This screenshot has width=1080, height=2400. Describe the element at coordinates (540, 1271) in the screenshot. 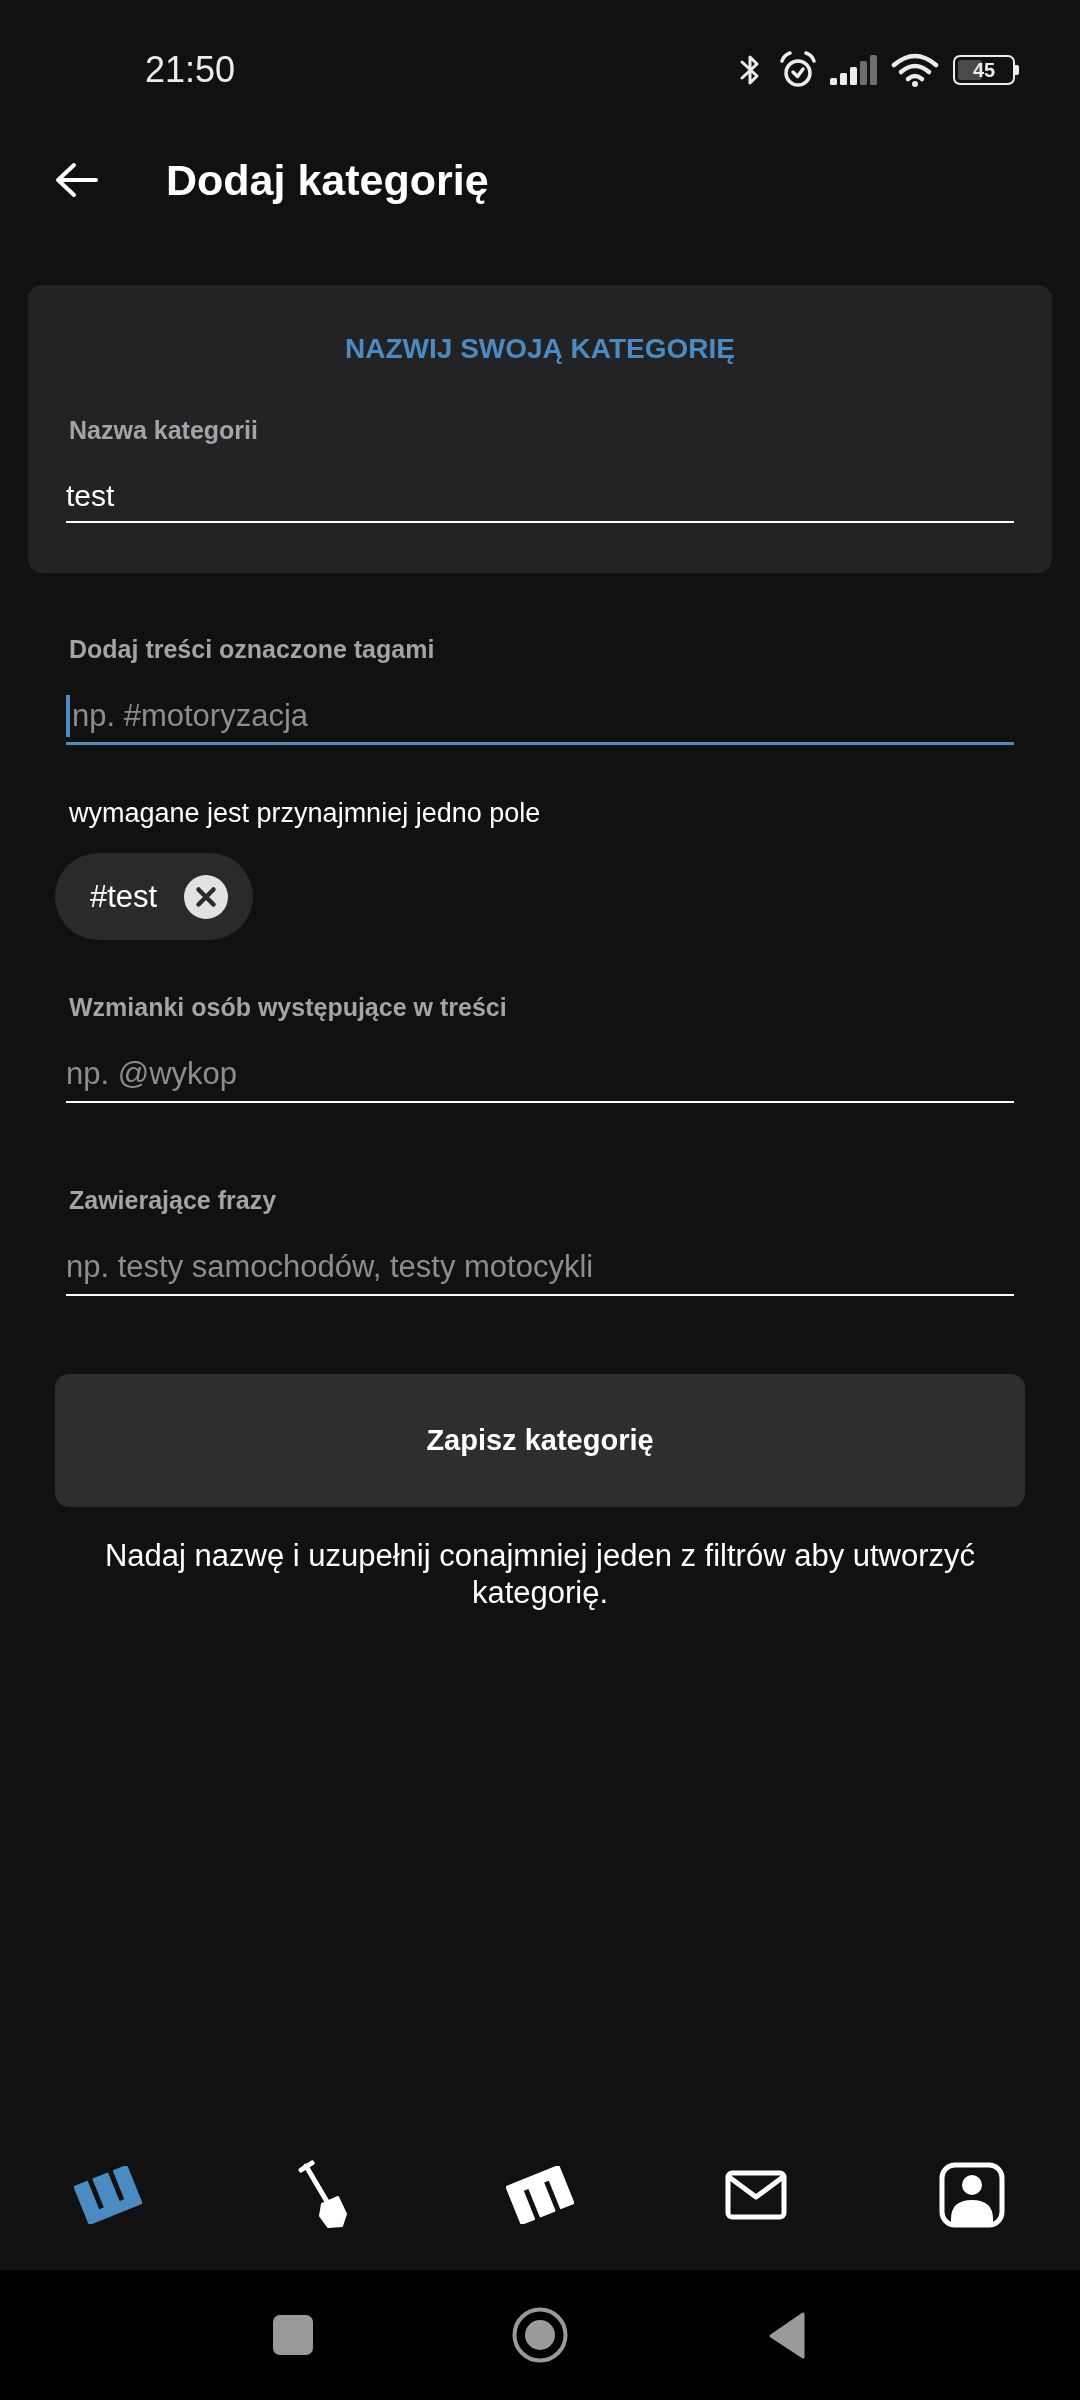

I see `input-field: np. testy samochodów, testy motocykli` at that location.